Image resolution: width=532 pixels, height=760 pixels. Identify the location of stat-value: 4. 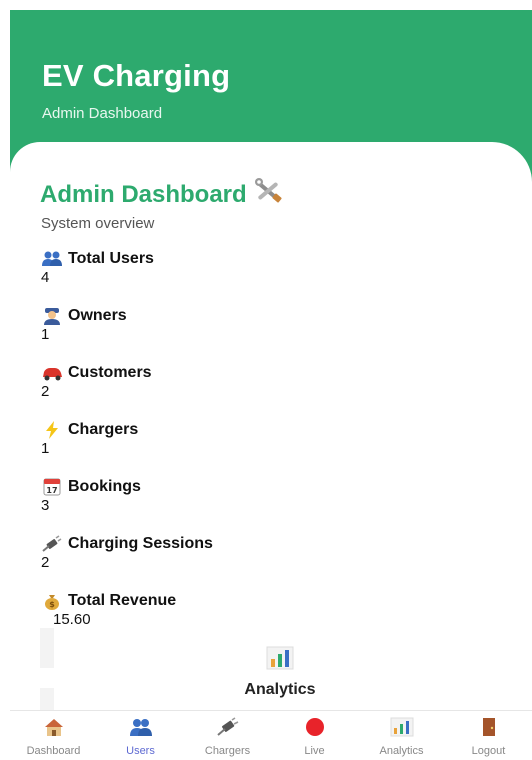
(45, 277).